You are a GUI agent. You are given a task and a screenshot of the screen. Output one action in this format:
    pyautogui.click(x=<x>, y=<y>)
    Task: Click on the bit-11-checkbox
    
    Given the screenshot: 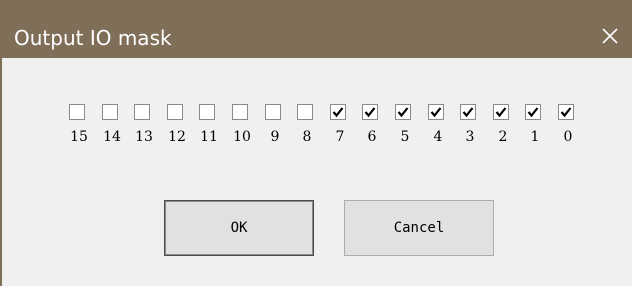 What is the action you would take?
    pyautogui.click(x=207, y=112)
    